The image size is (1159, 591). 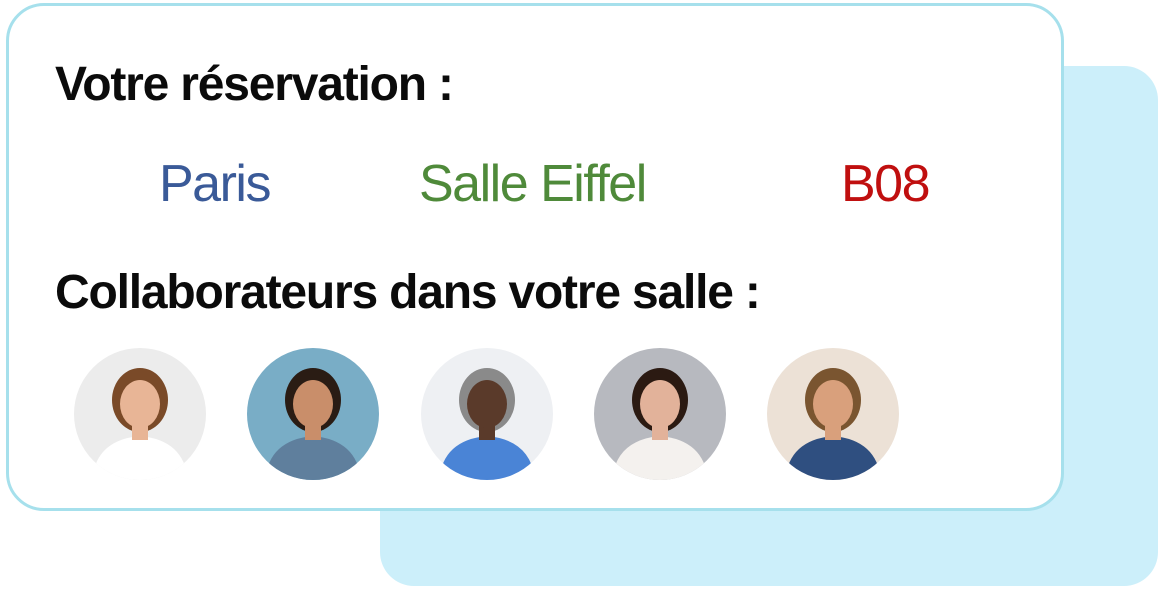 What do you see at coordinates (886, 184) in the screenshot?
I see `reservation-desk: B08` at bounding box center [886, 184].